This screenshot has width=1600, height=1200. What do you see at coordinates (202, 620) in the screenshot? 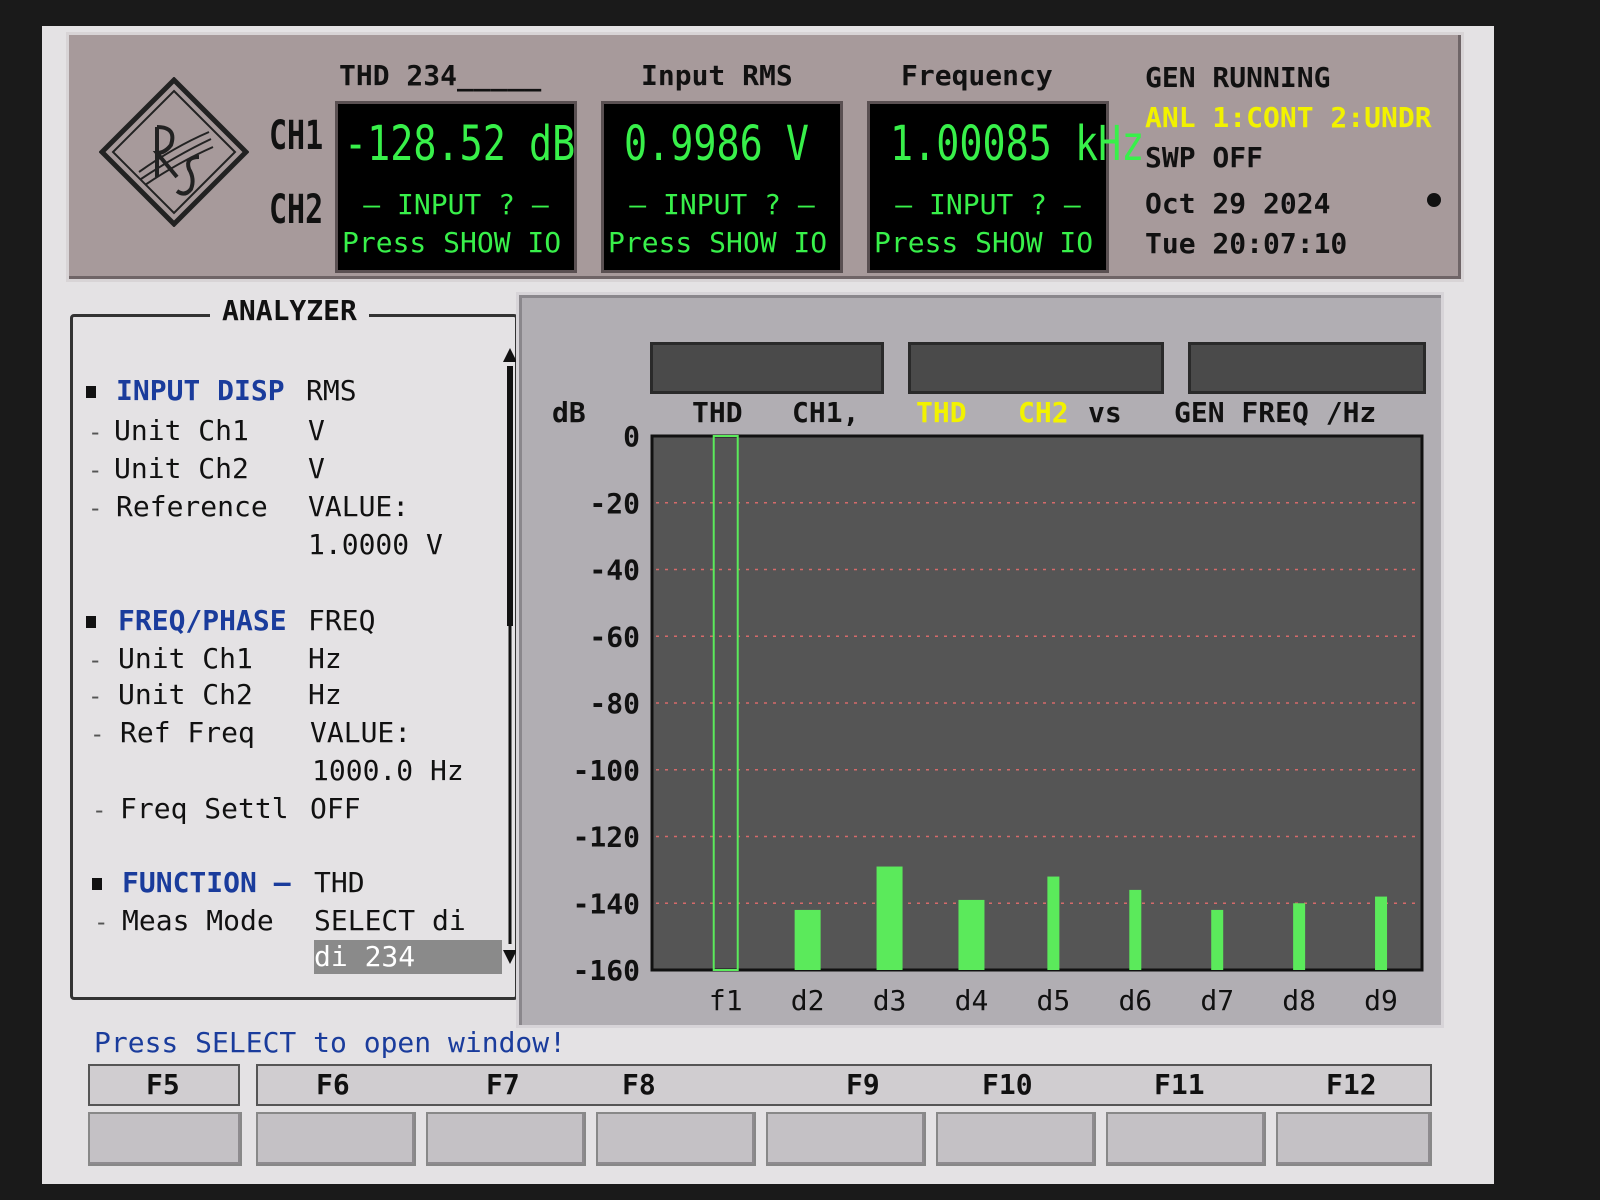
I see `section-freq-phase: FREQ/PHASE` at bounding box center [202, 620].